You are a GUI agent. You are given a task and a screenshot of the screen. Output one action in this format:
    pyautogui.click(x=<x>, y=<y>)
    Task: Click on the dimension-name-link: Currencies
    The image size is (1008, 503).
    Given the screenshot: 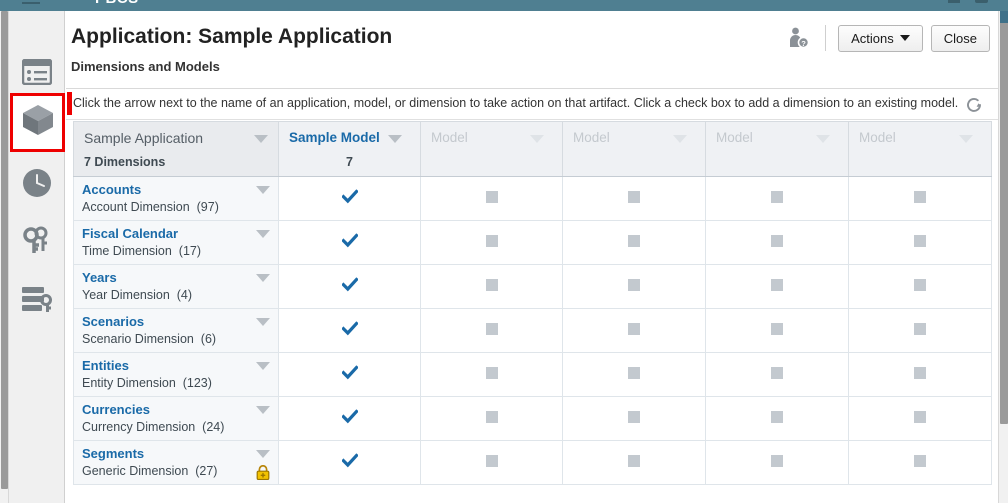 What is the action you would take?
    pyautogui.click(x=116, y=409)
    